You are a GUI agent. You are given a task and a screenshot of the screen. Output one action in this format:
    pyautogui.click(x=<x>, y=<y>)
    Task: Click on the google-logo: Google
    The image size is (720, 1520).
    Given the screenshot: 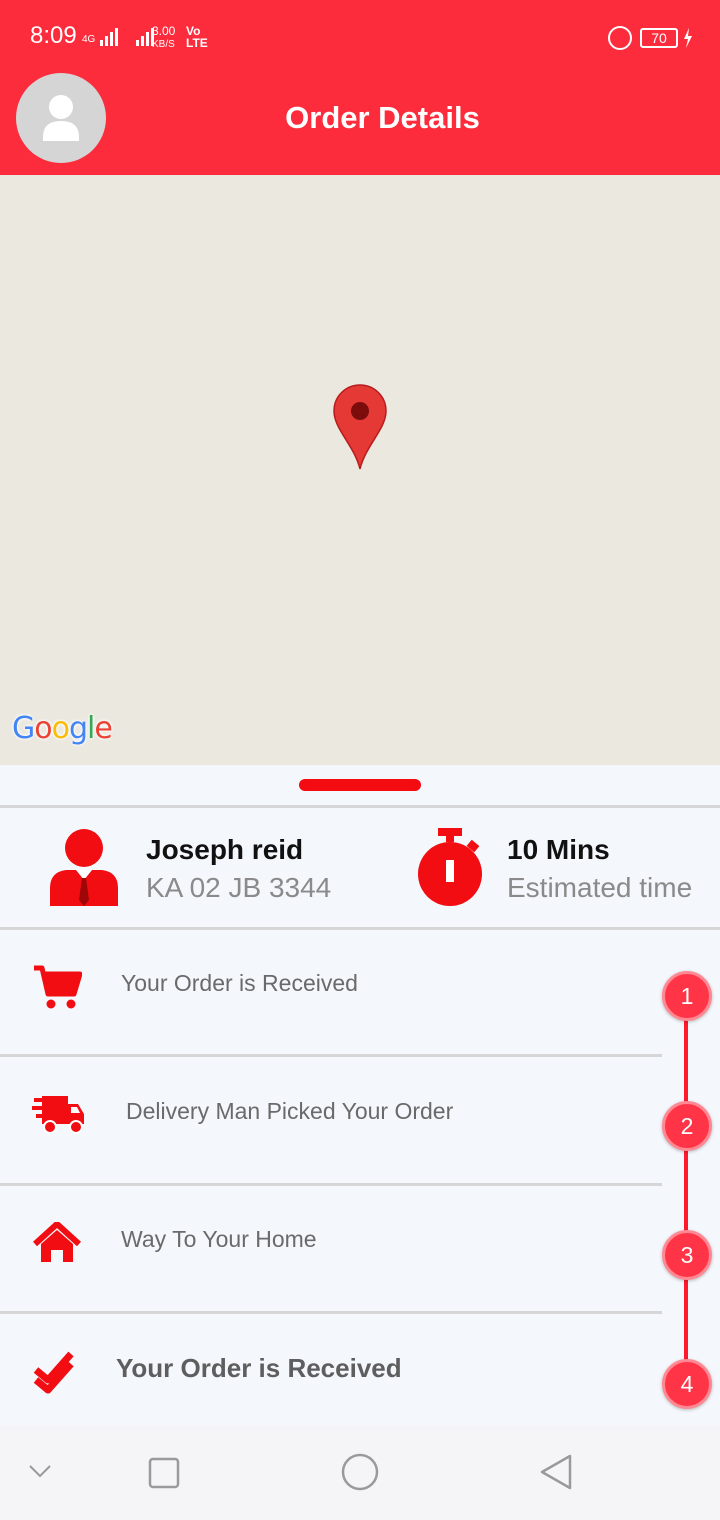 What is the action you would take?
    pyautogui.click(x=62, y=728)
    